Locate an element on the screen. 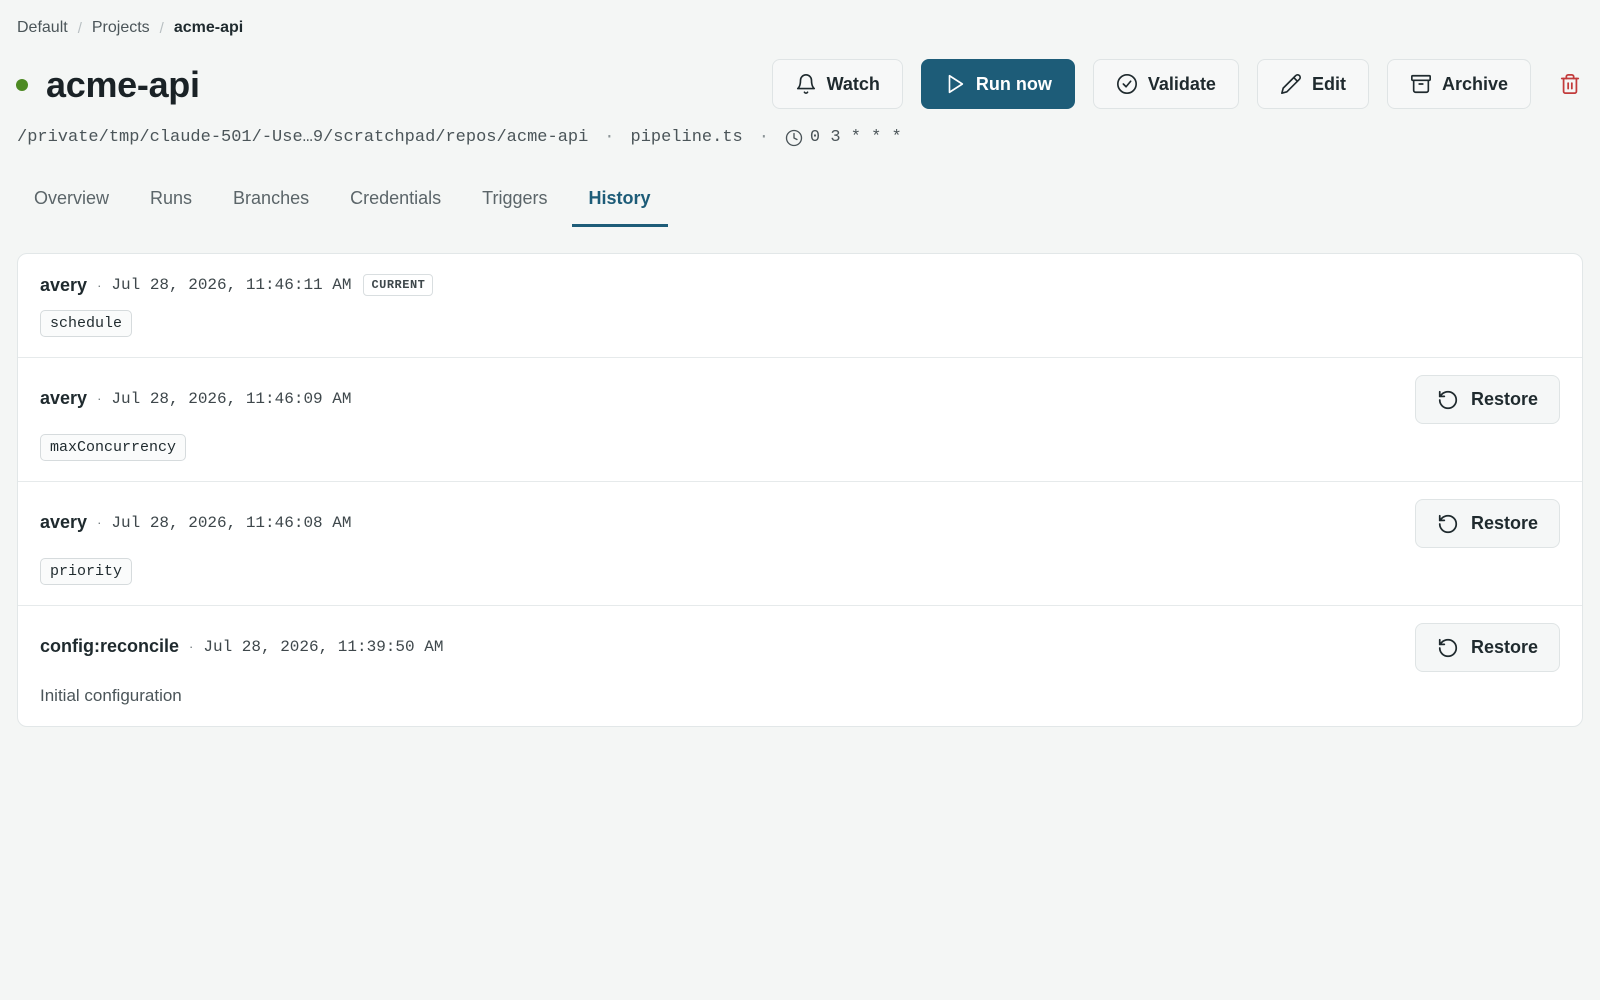  tab-triggers: Triggers is located at coordinates (514, 204).